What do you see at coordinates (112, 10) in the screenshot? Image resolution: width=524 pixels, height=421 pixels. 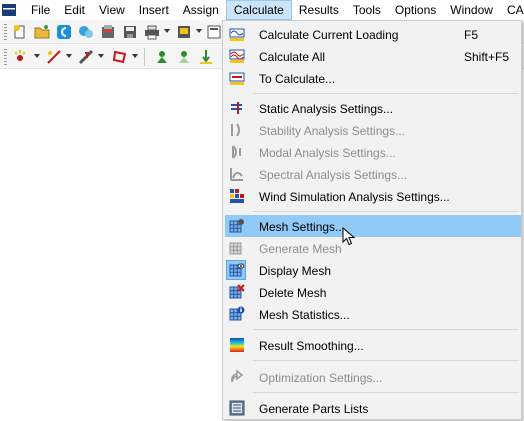 I see `menu-view: View` at bounding box center [112, 10].